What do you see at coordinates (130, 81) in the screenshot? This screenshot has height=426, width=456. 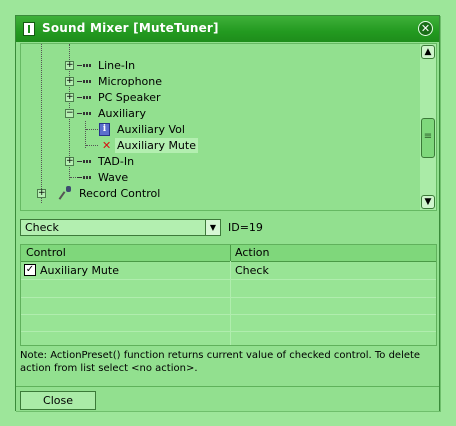 I see `tree-item-label: Microphone` at bounding box center [130, 81].